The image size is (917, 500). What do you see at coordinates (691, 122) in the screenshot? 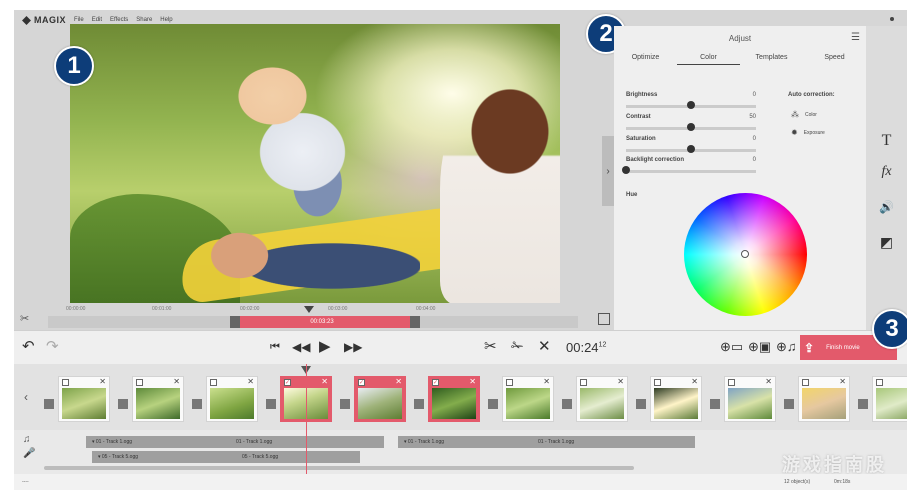
I see `slider-contrast: Contrast 50` at bounding box center [691, 122].